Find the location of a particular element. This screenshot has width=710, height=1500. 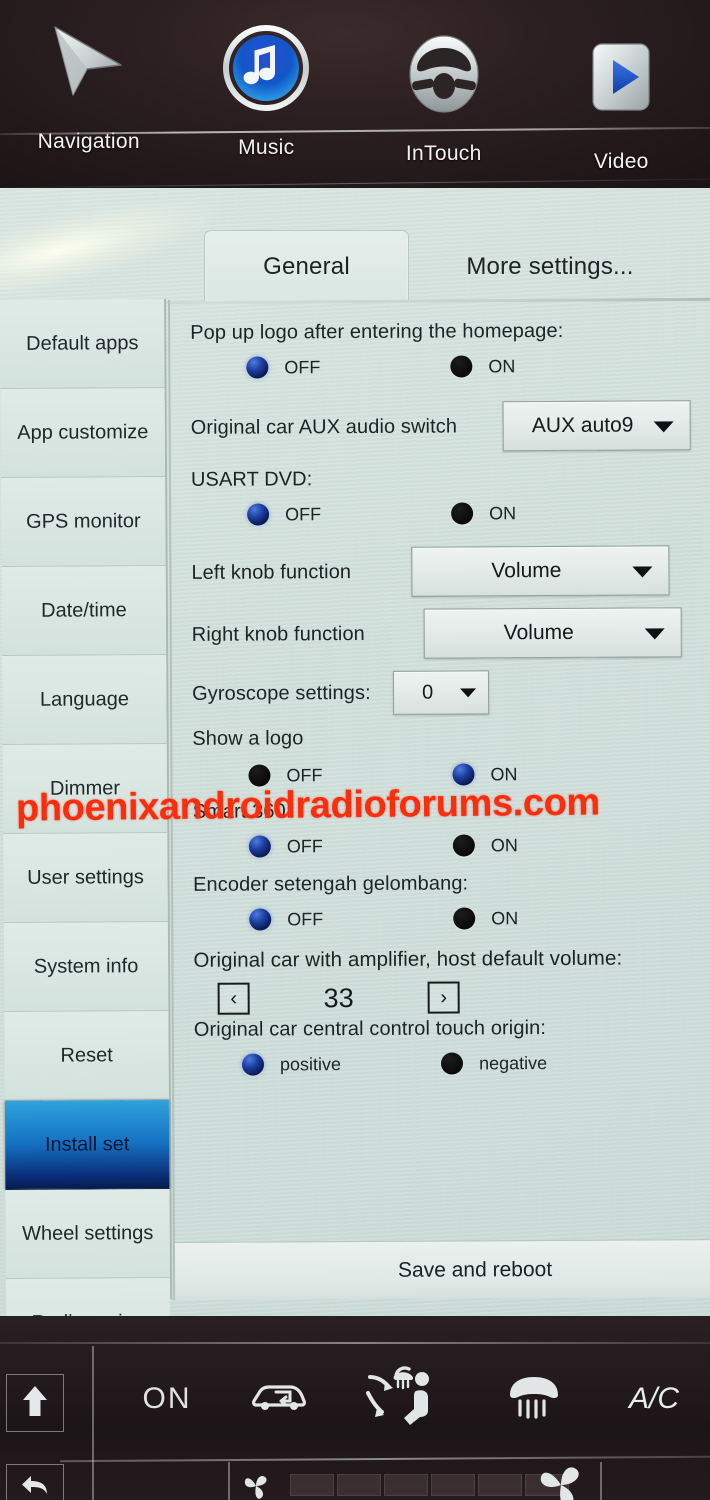

climate-power-button: ON is located at coordinates (167, 1399).